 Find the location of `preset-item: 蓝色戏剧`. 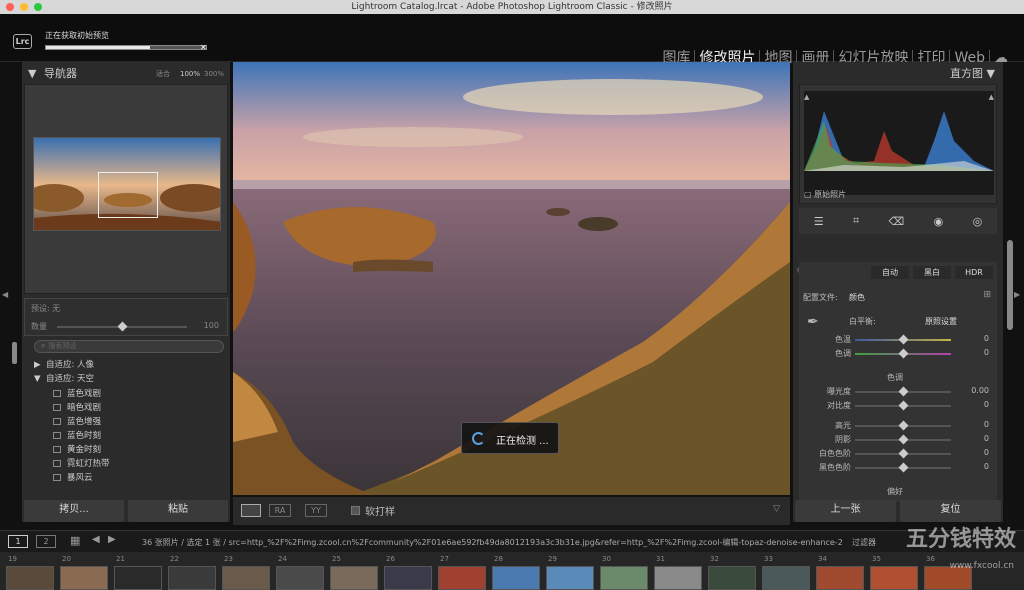

preset-item: 蓝色戏剧 is located at coordinates (77, 393).